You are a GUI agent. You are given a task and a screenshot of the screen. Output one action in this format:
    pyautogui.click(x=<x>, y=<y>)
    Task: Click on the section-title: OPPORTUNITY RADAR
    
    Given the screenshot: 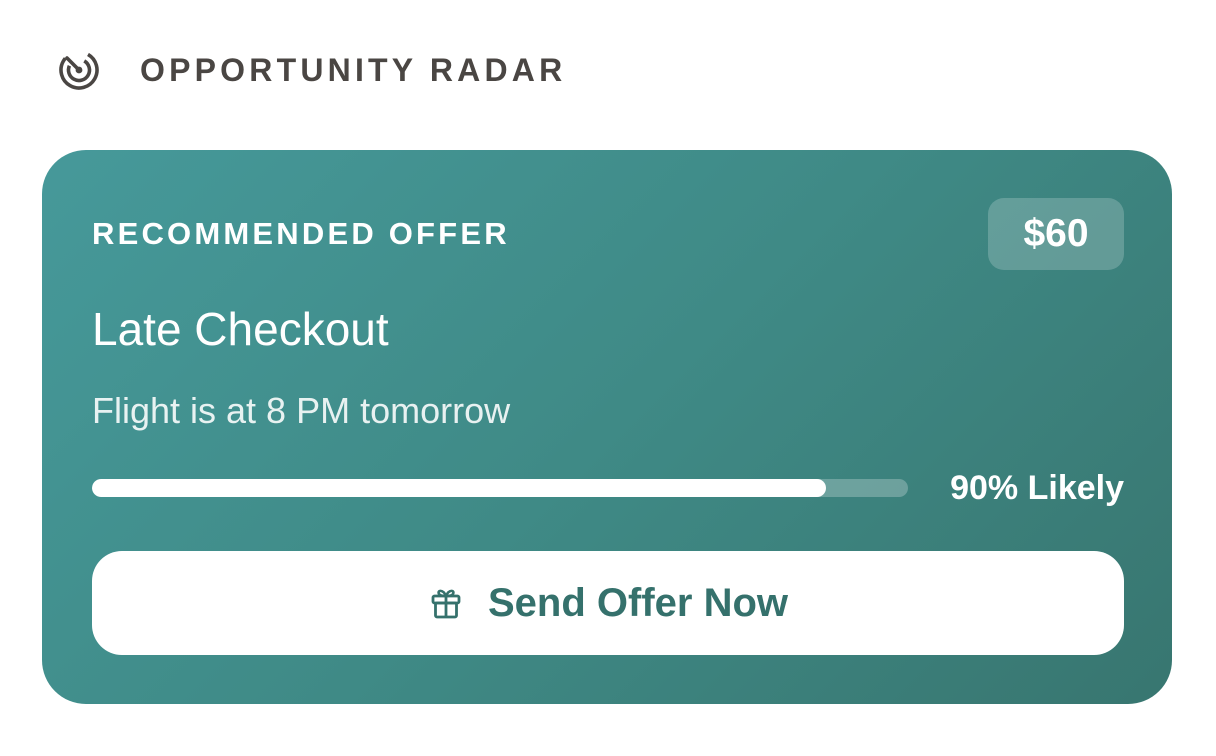 What is the action you would take?
    pyautogui.click(x=353, y=69)
    